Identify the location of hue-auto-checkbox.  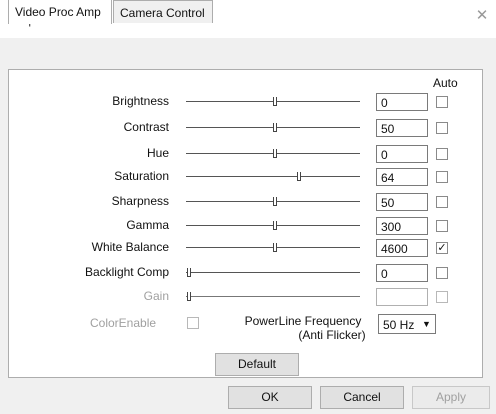
(442, 154).